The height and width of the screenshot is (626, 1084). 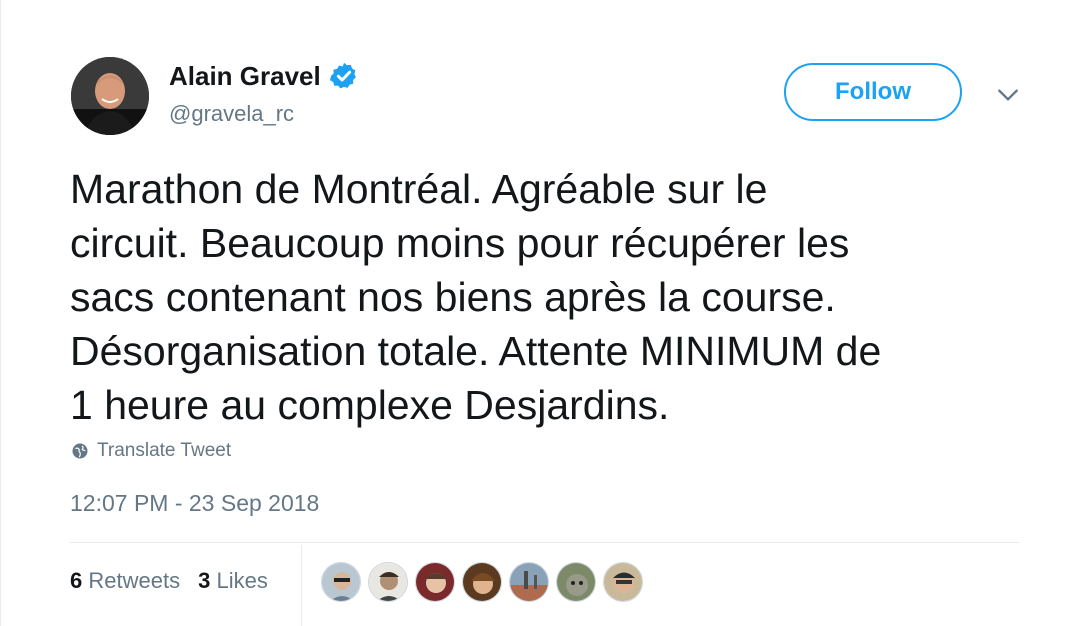 I want to click on translate-label: Translate Tweet, so click(x=164, y=450).